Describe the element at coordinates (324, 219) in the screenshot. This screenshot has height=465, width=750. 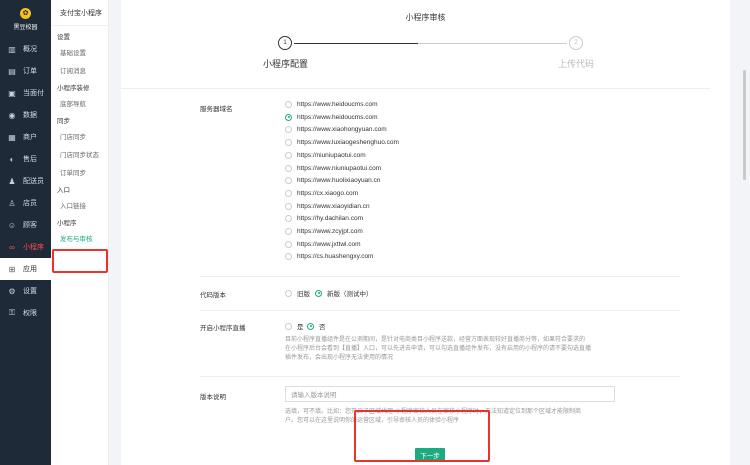
I see `domain-option: https://hy.dachilan.com` at that location.